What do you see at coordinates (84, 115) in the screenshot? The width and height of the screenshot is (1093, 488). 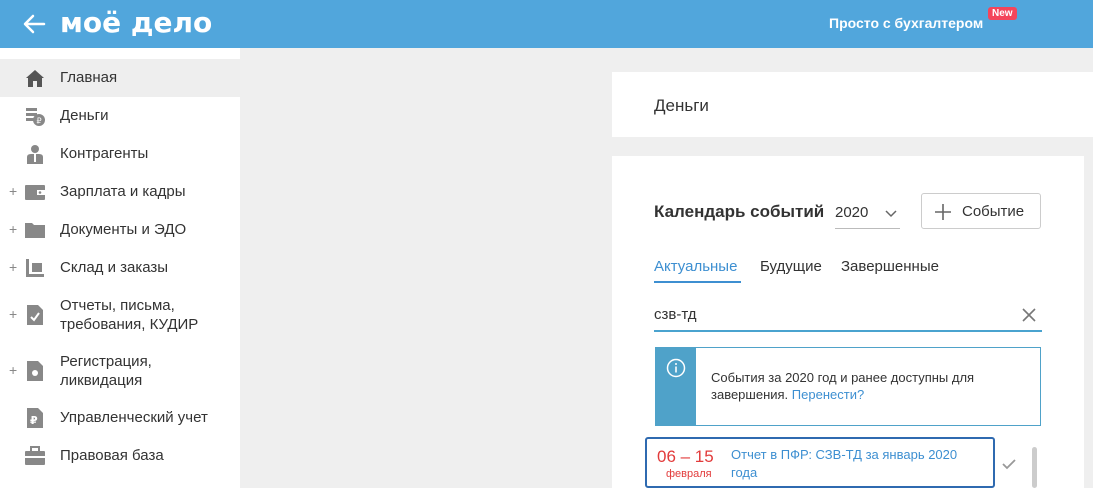 I see `sidebar-item-label: Деньги` at bounding box center [84, 115].